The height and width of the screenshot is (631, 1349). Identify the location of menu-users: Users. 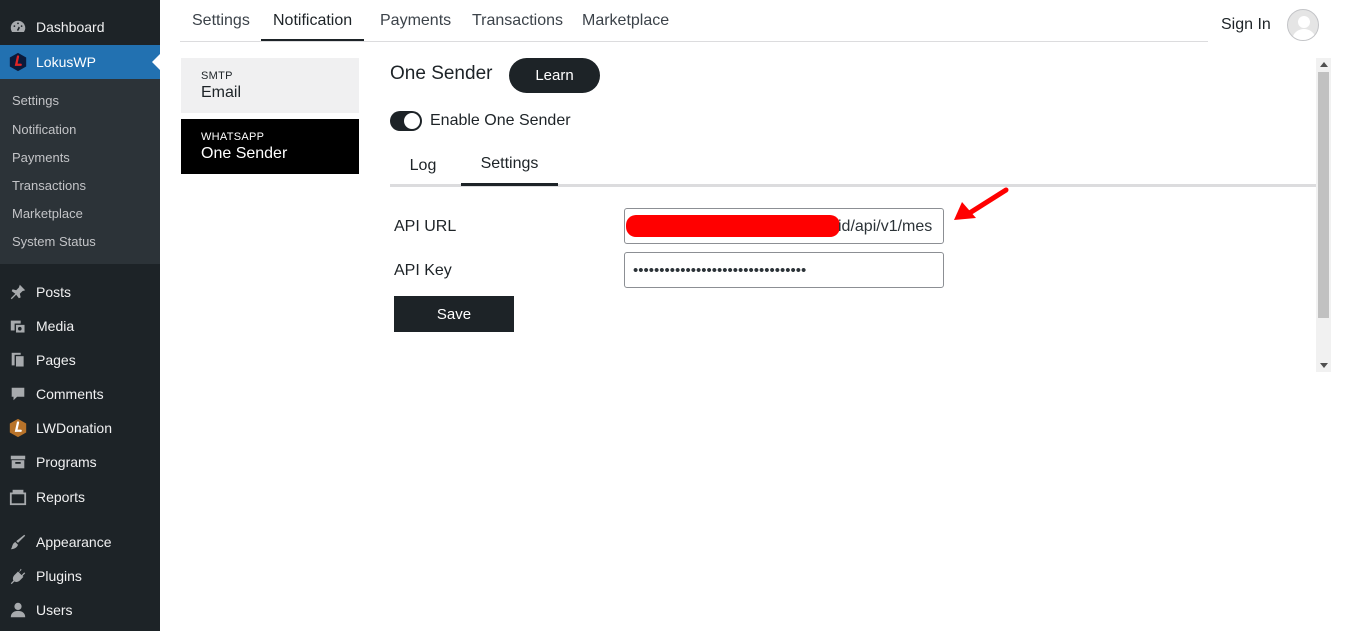
(80, 610).